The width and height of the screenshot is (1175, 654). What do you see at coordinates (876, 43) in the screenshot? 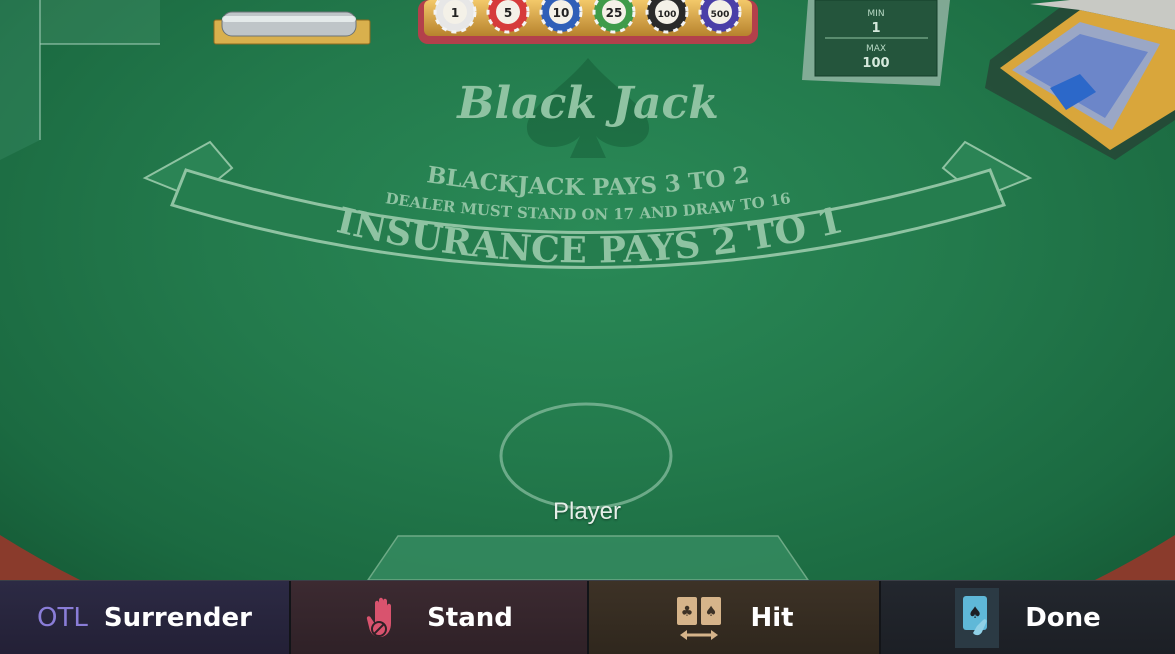
I see `table-limit-sign: MIN 1 MAX 100` at bounding box center [876, 43].